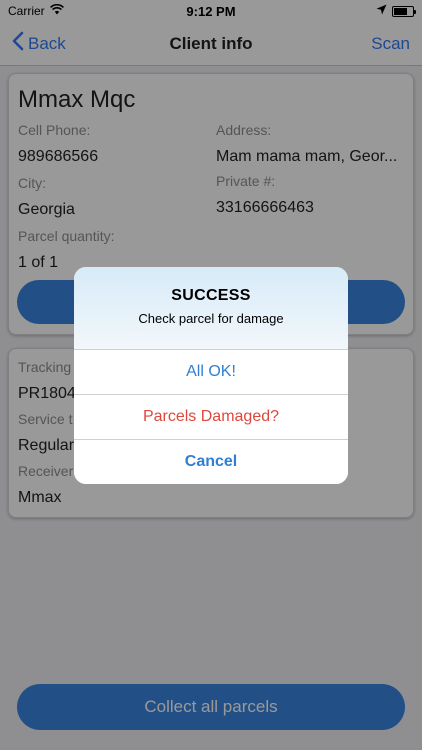 This screenshot has height=750, width=422. What do you see at coordinates (211, 295) in the screenshot?
I see `alert-title: SUCCESS` at bounding box center [211, 295].